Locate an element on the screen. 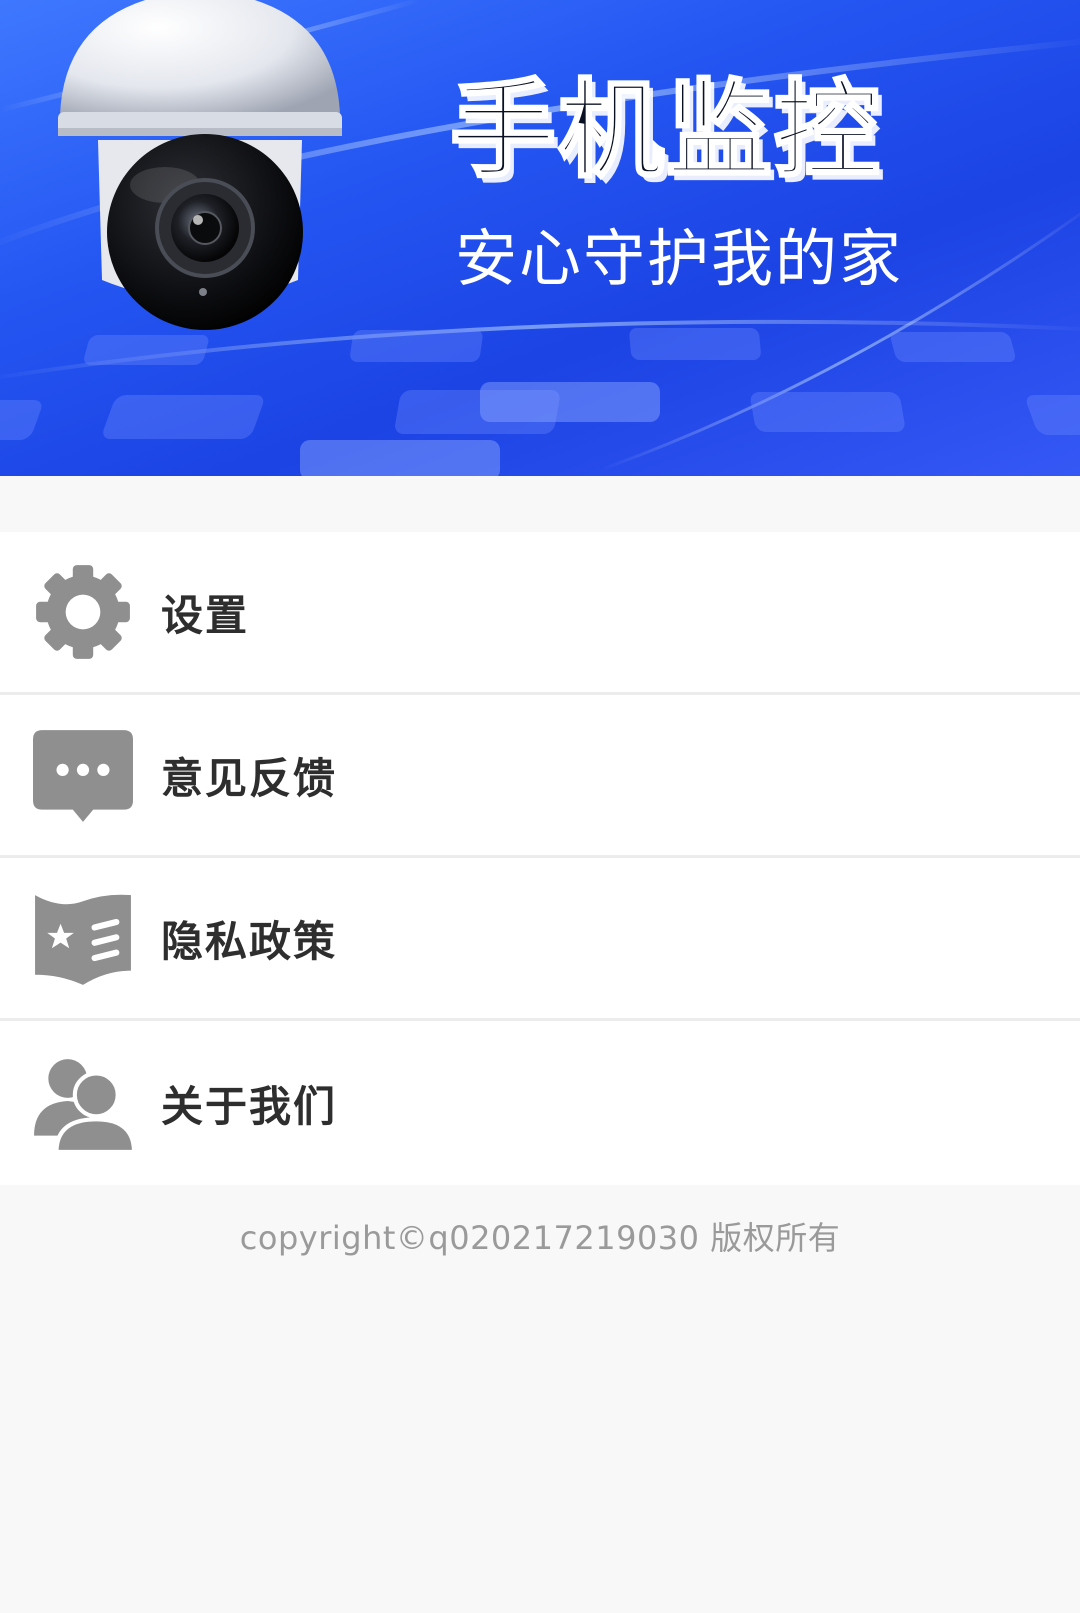  gear-icon is located at coordinates (83, 612).